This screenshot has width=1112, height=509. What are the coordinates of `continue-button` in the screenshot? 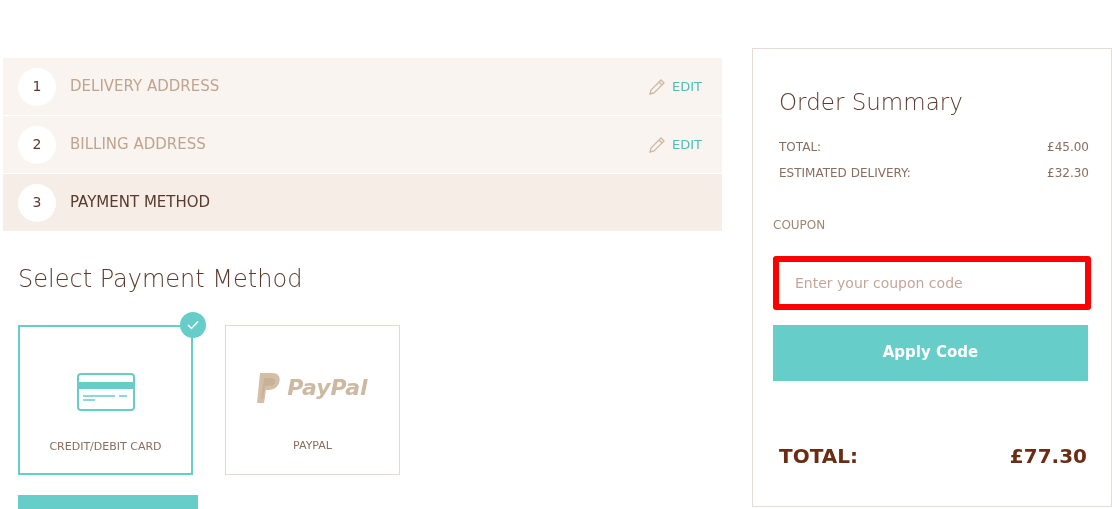 It's located at (108, 502).